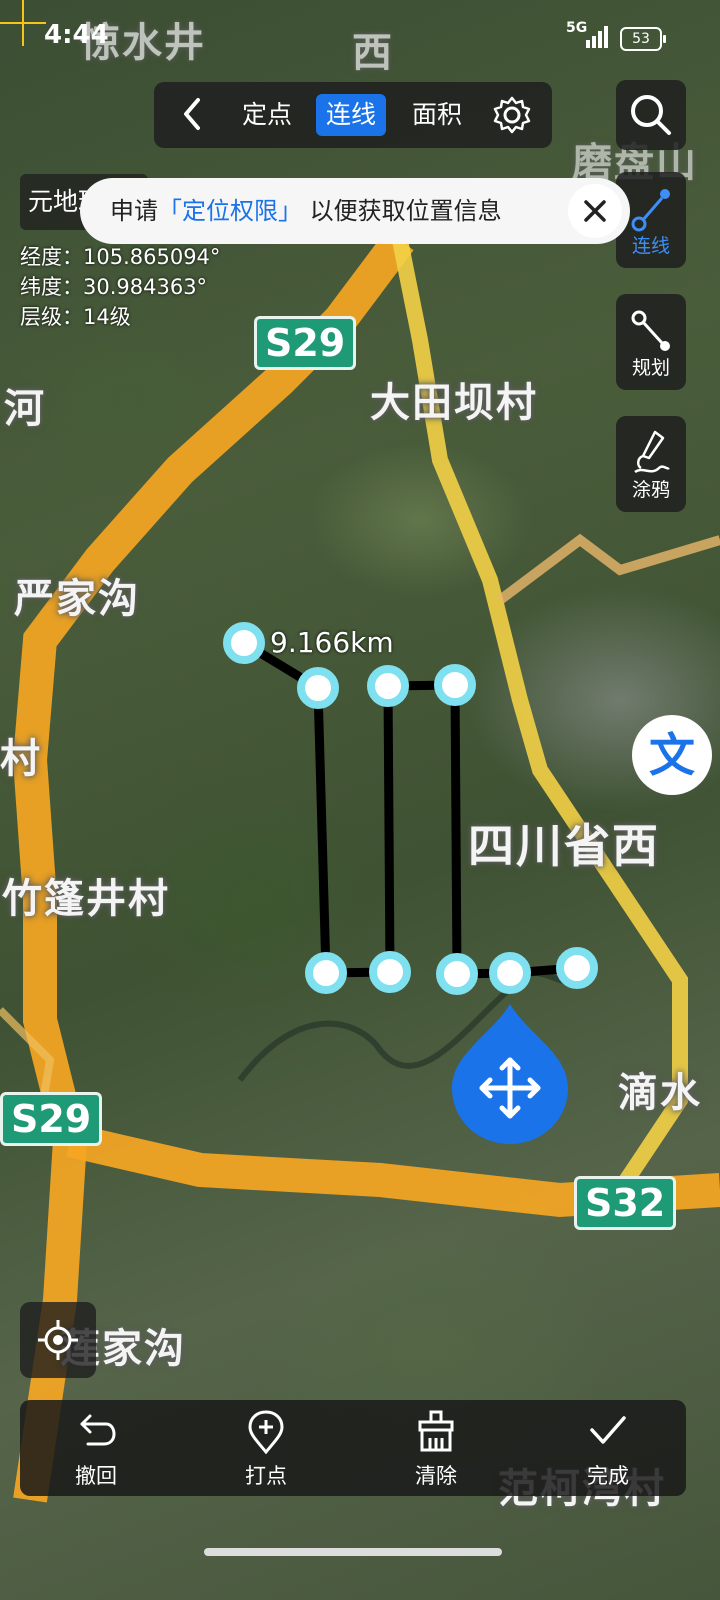 The image size is (720, 1600). I want to click on close-icon, so click(595, 211).